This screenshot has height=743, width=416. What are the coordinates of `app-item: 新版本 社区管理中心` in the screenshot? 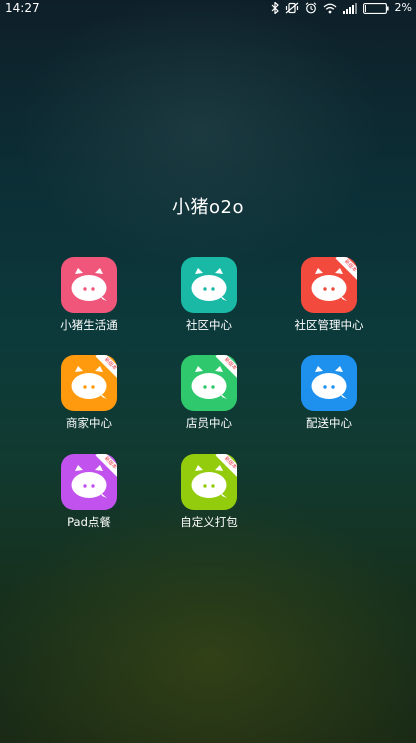 It's located at (329, 302).